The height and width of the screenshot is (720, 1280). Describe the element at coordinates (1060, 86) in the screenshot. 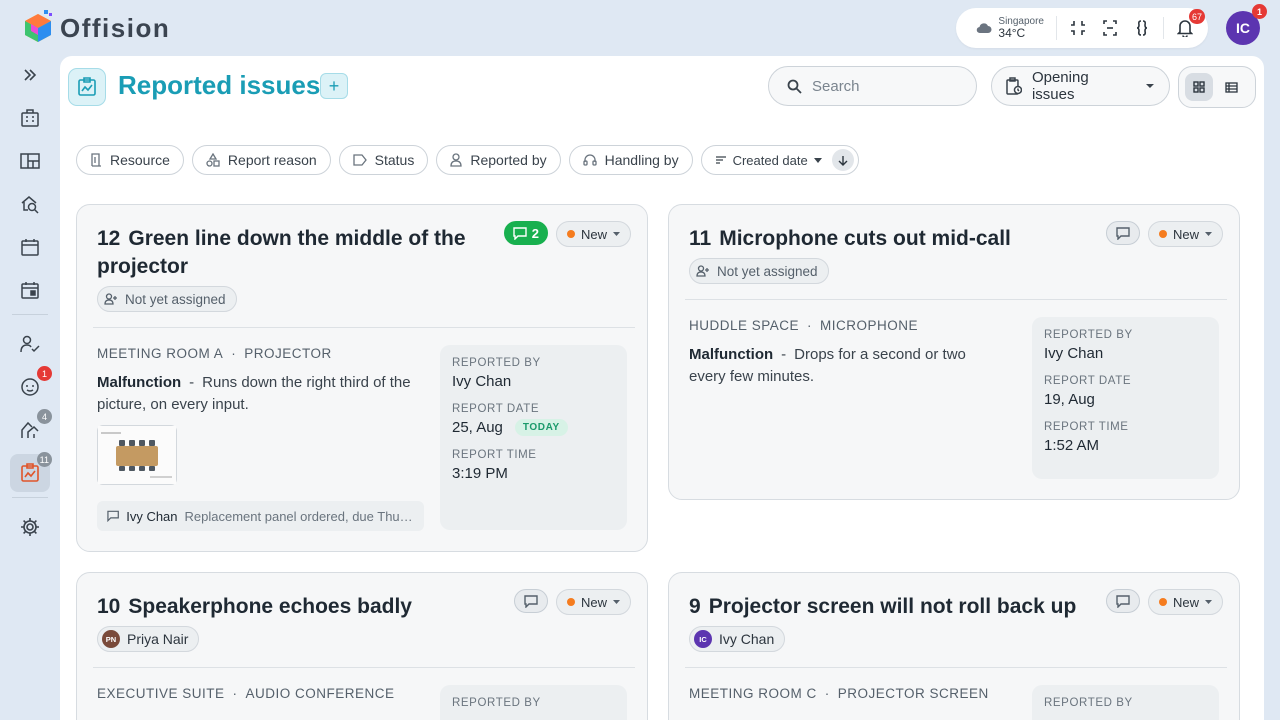

I see `issue-filter-value: Opening issues` at that location.